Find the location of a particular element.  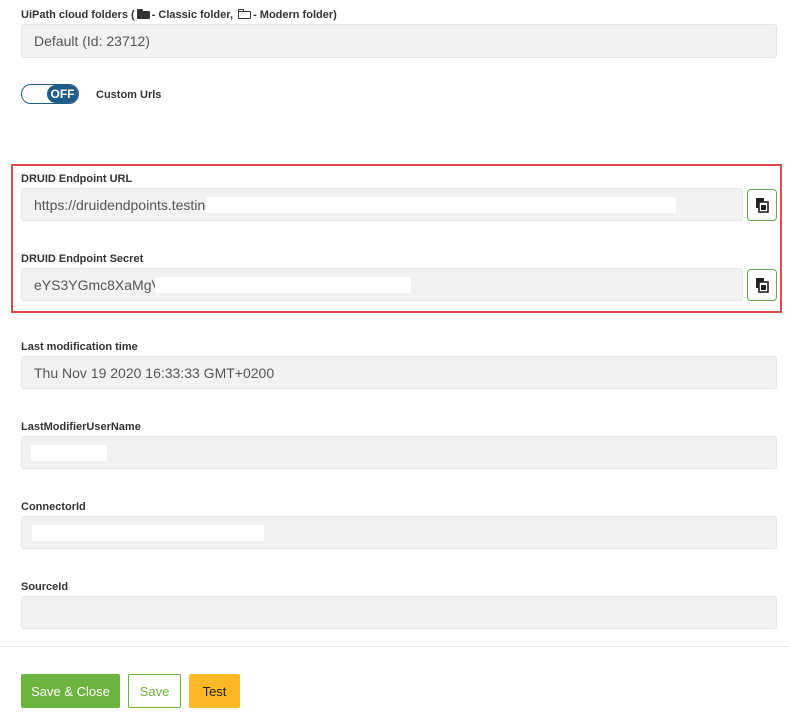

toggle-knob is located at coordinates (35, 94).